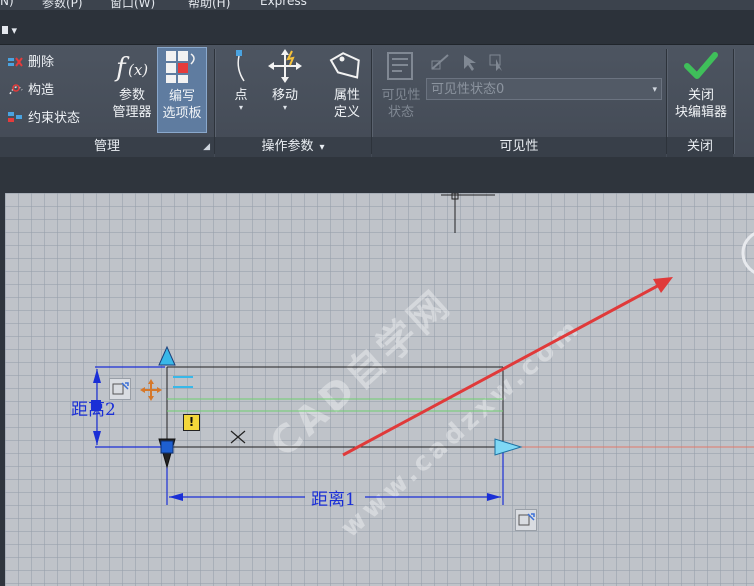 The height and width of the screenshot is (586, 754). What do you see at coordinates (440, 64) in the screenshot?
I see `toggle-visibility-icon` at bounding box center [440, 64].